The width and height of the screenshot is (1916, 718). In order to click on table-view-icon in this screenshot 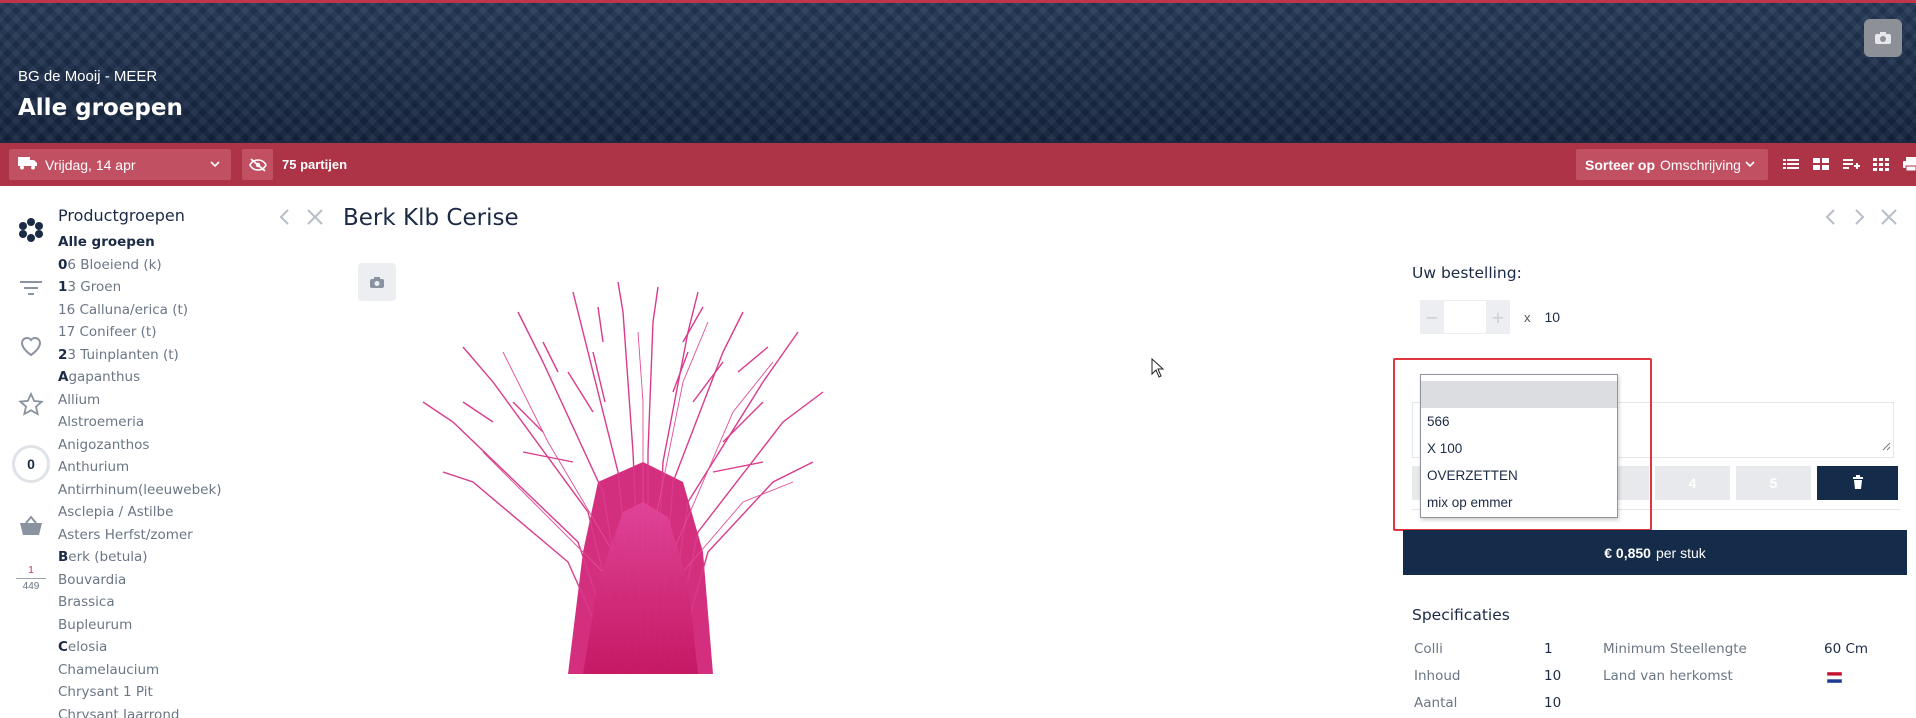, I will do `click(1881, 164)`.